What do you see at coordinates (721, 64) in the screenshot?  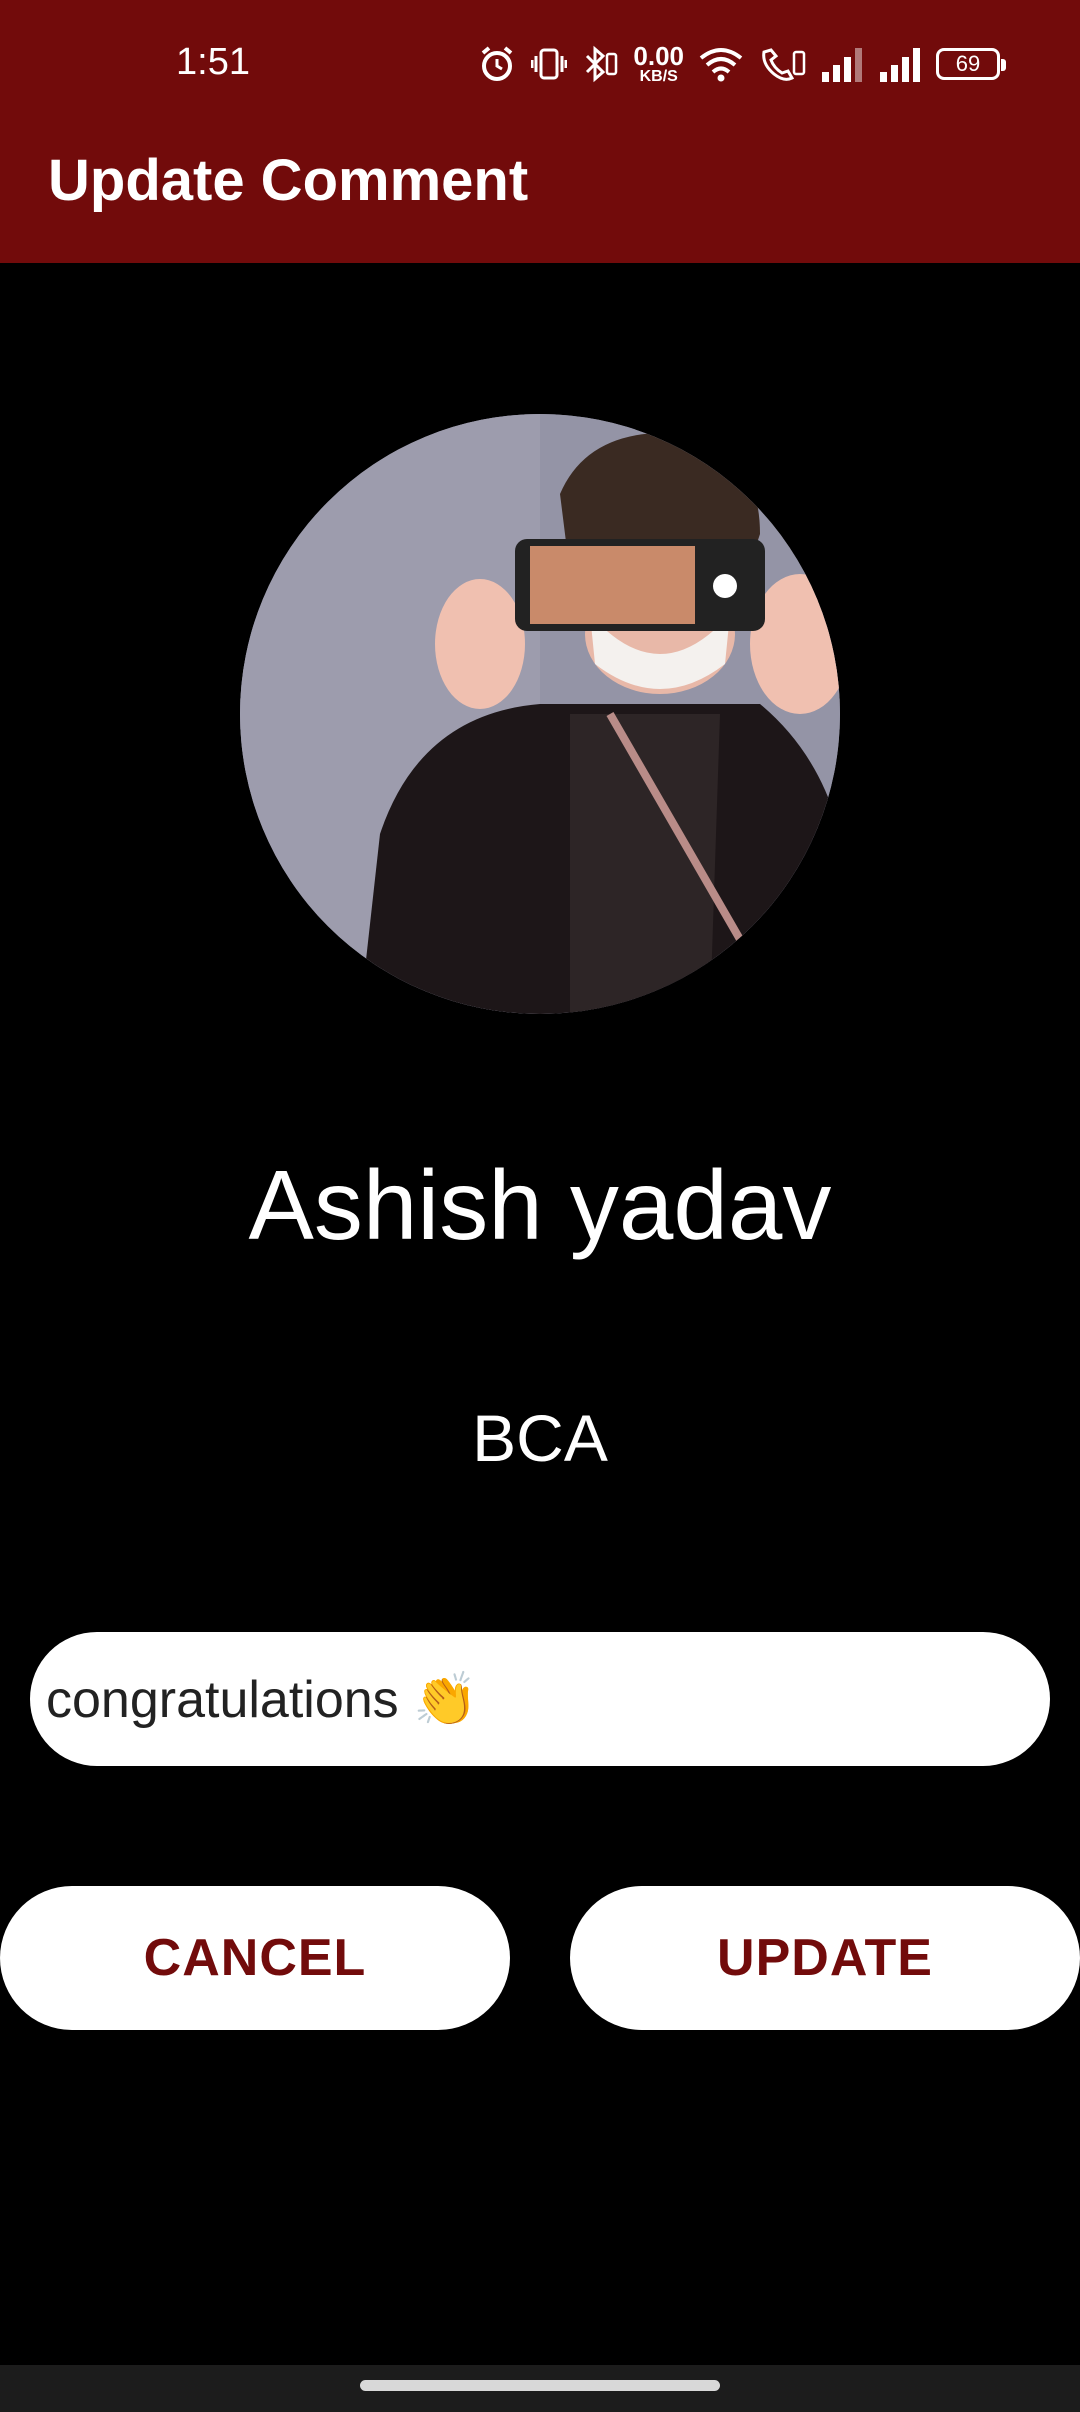 I see `wifi-icon` at bounding box center [721, 64].